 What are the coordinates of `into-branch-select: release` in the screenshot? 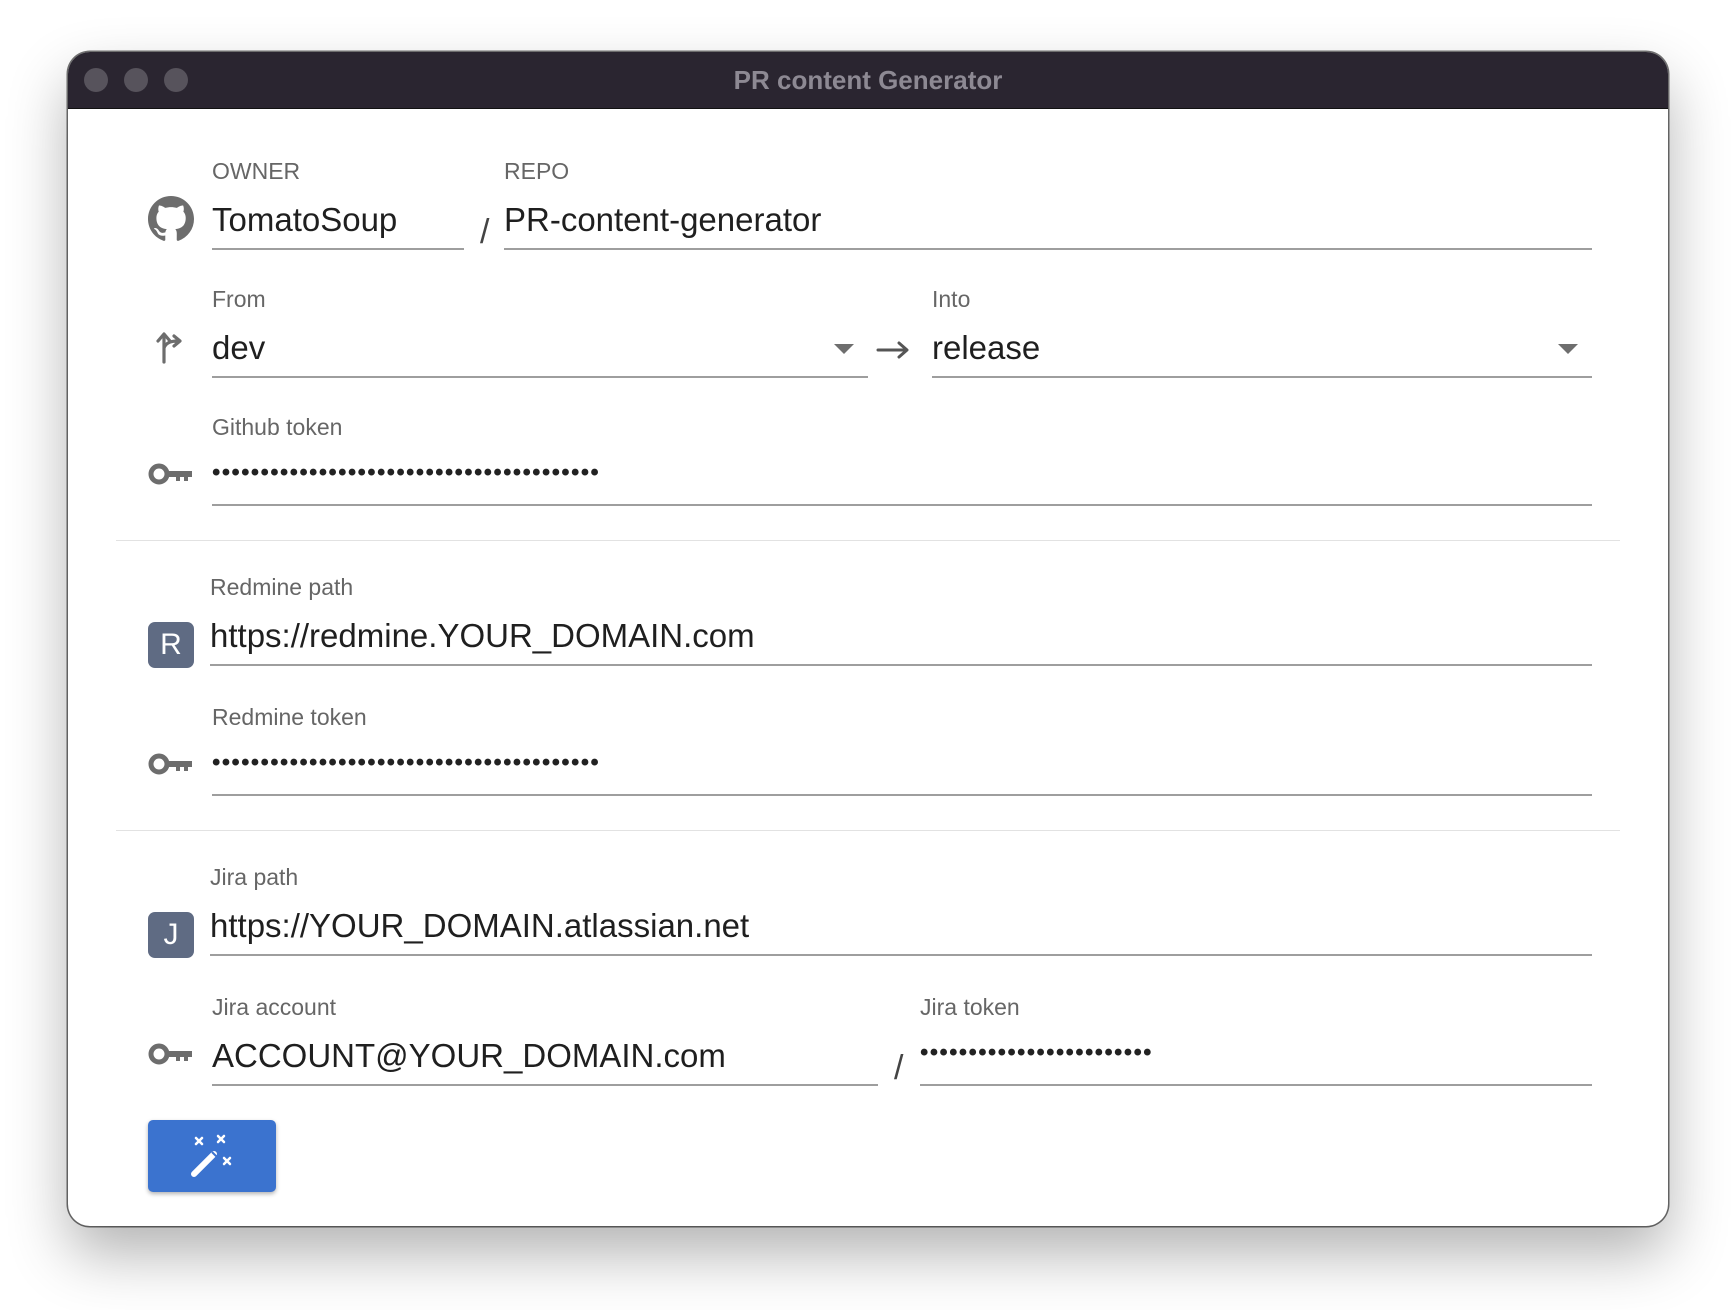 It's located at (1262, 353).